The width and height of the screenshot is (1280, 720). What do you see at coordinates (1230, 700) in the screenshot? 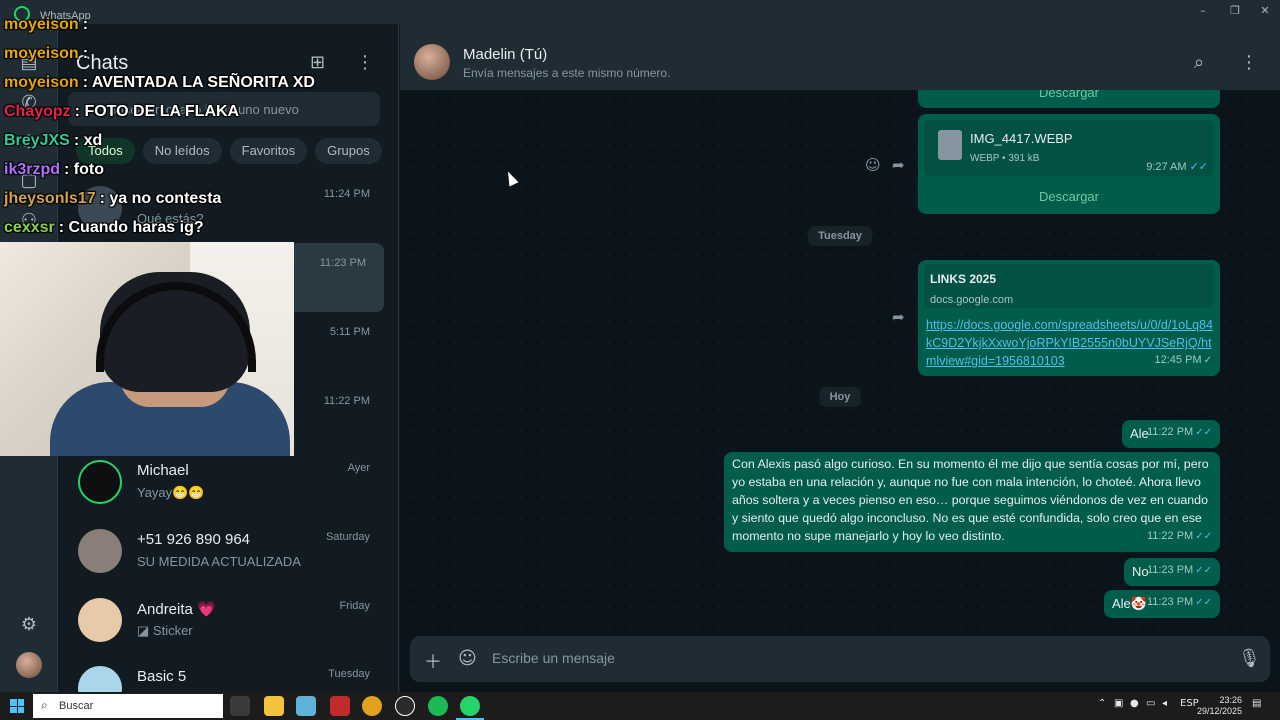
I see `clock-time: 23:26` at bounding box center [1230, 700].